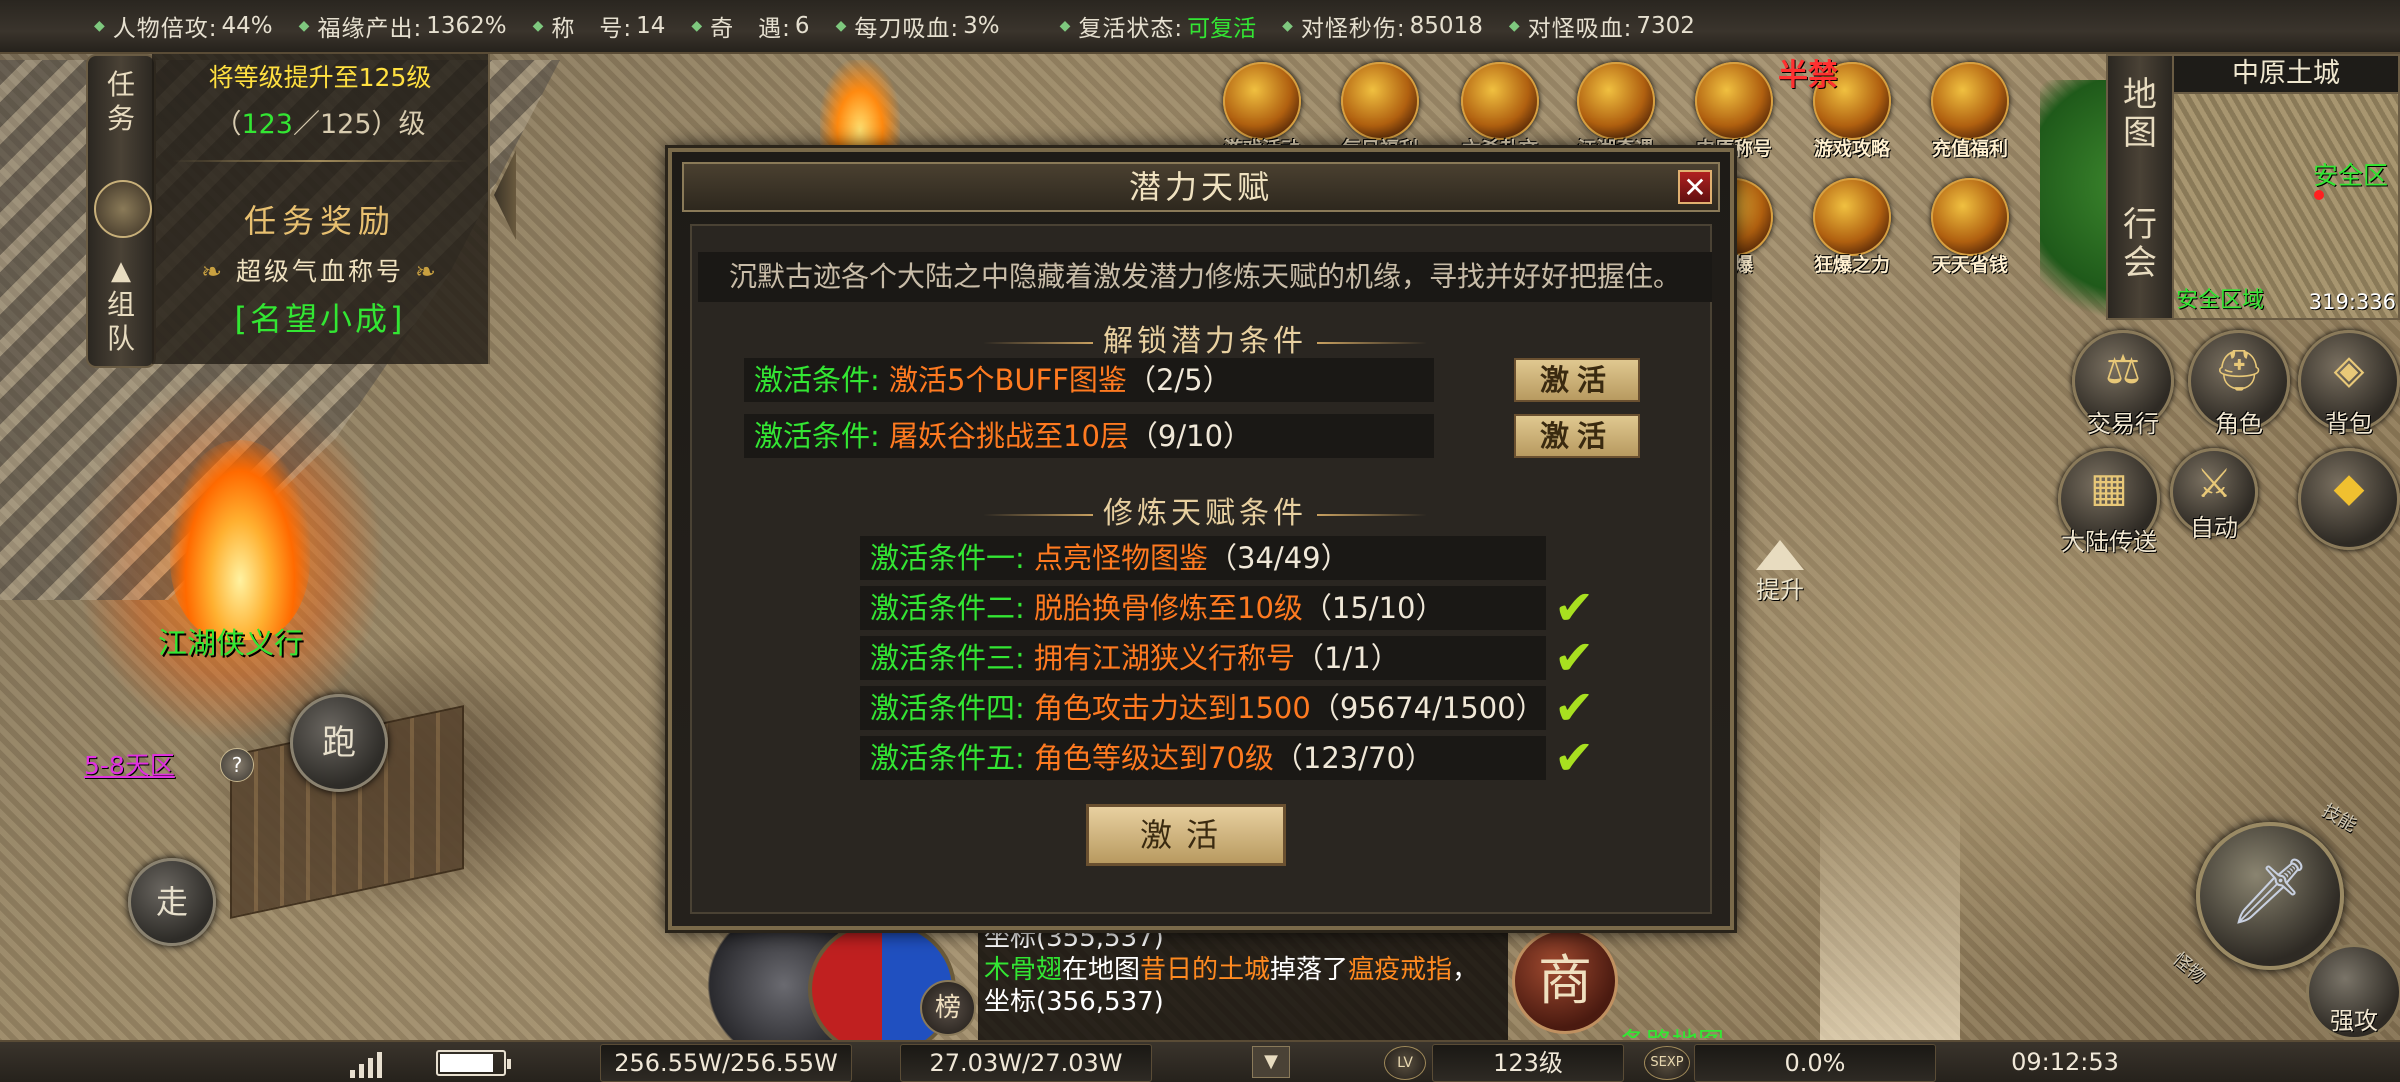 The width and height of the screenshot is (2400, 1082). I want to click on savings-icon, so click(1970, 217).